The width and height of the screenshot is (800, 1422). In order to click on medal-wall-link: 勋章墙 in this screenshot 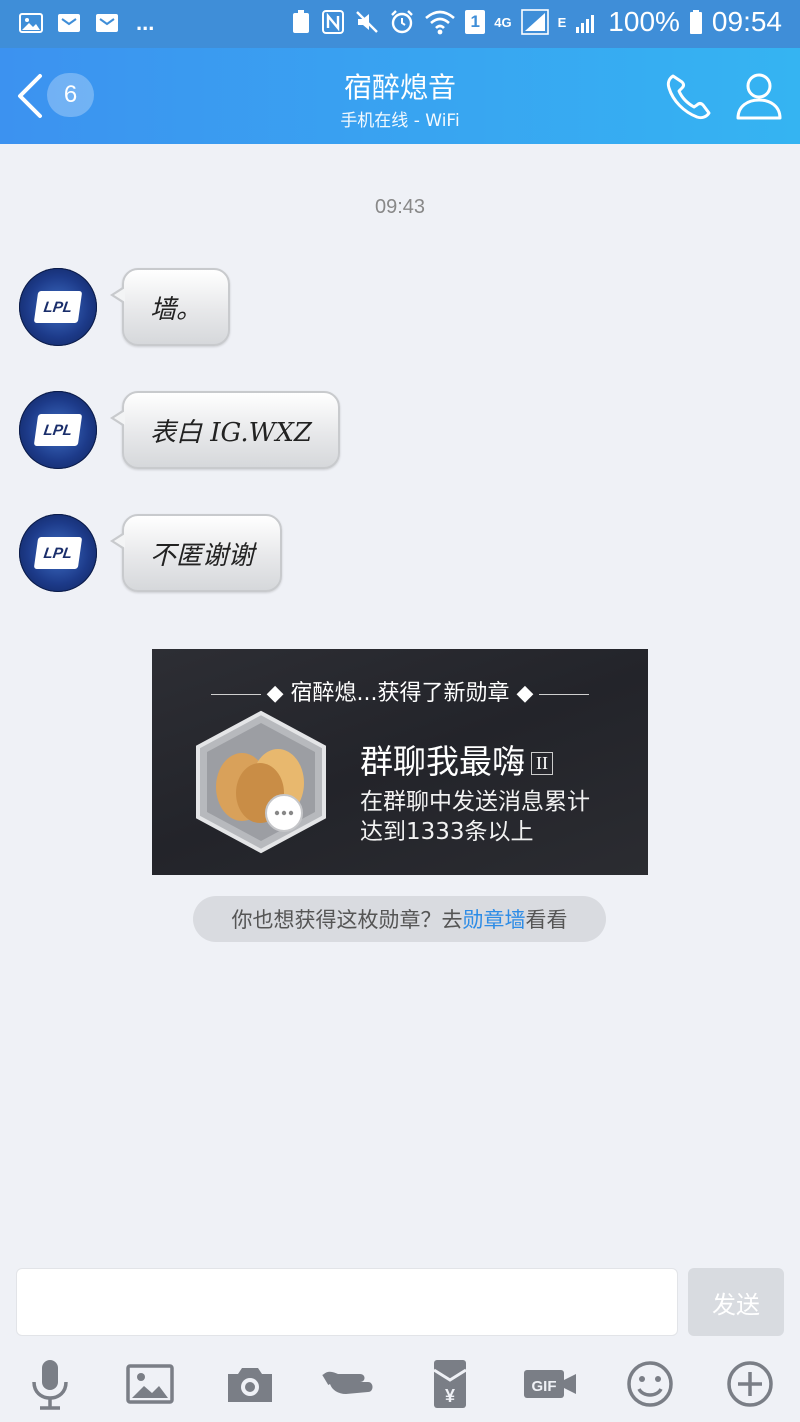, I will do `click(494, 919)`.